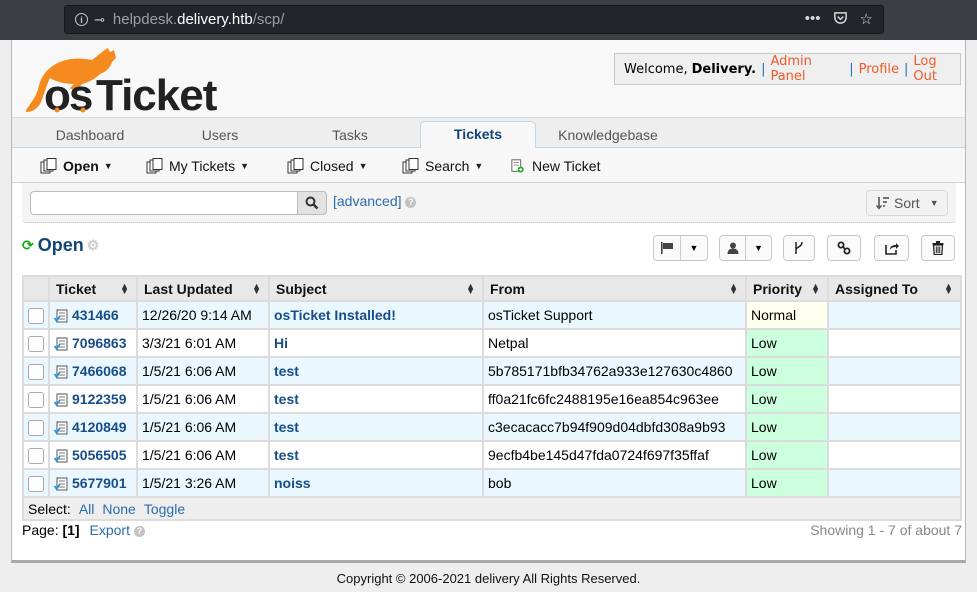 The image size is (977, 592). What do you see at coordinates (335, 315) in the screenshot?
I see `subject-link: osTicket Installed!` at bounding box center [335, 315].